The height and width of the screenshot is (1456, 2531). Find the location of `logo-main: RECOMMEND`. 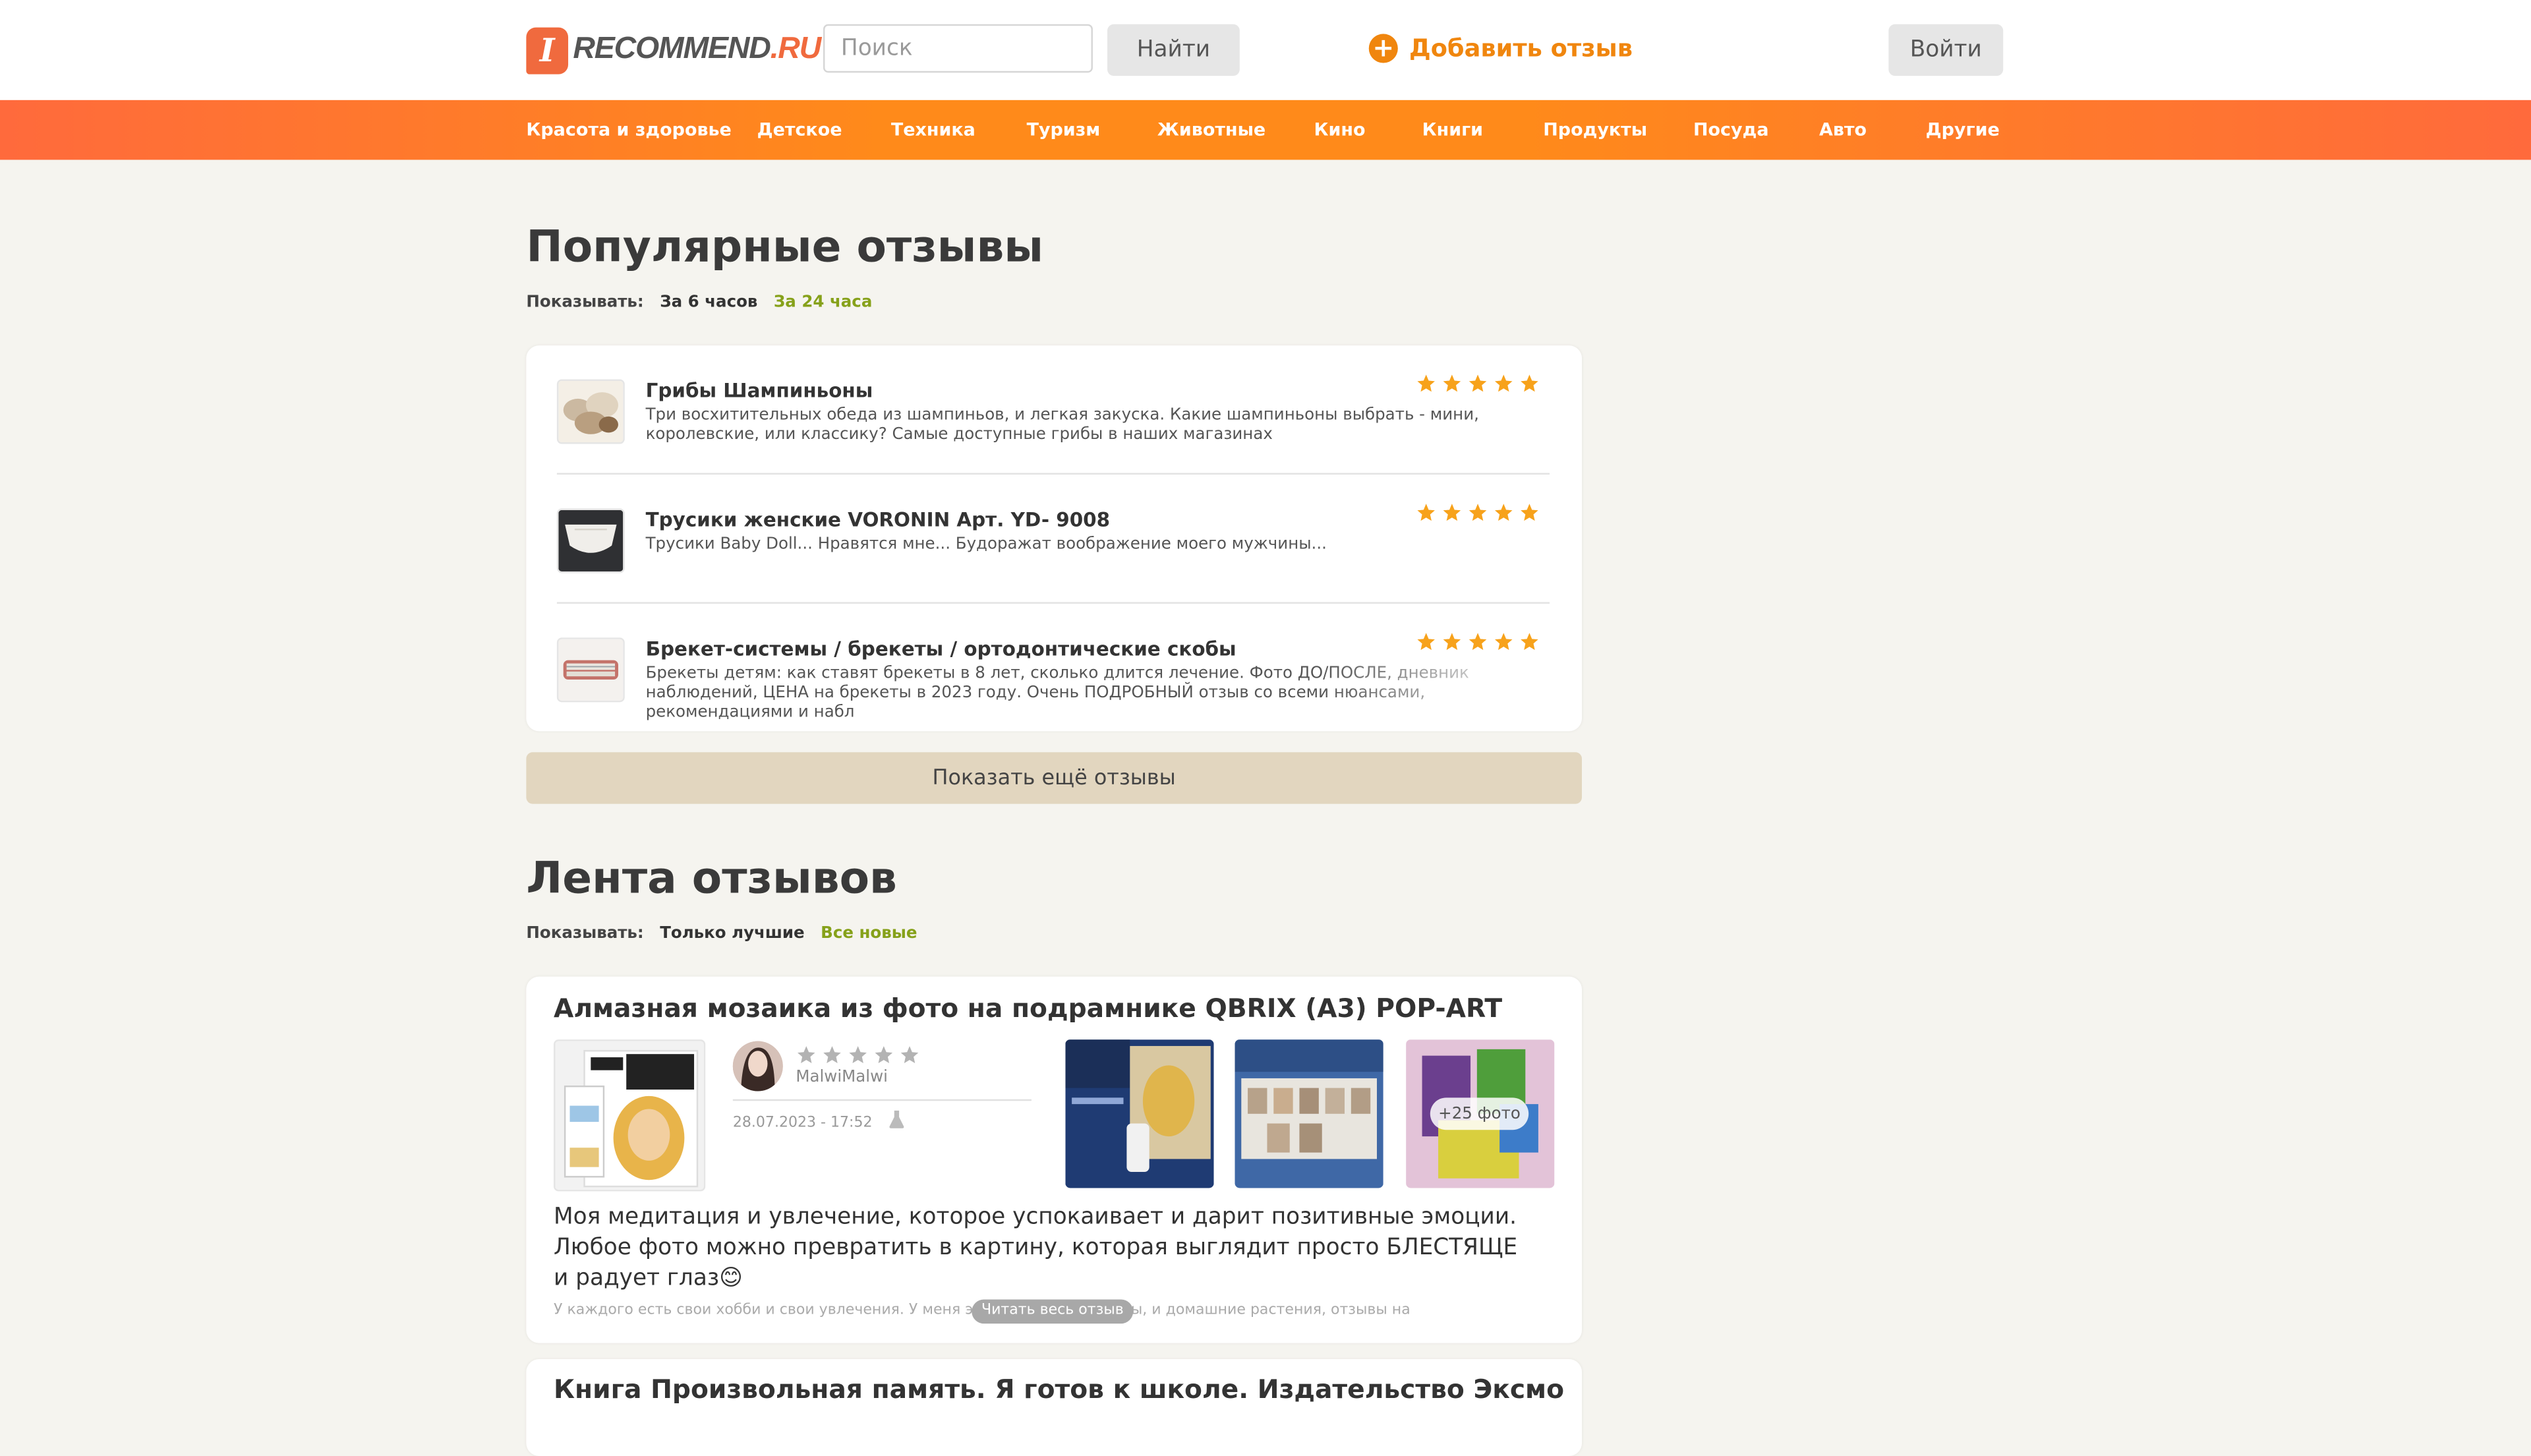

logo-main: RECOMMEND is located at coordinates (672, 49).